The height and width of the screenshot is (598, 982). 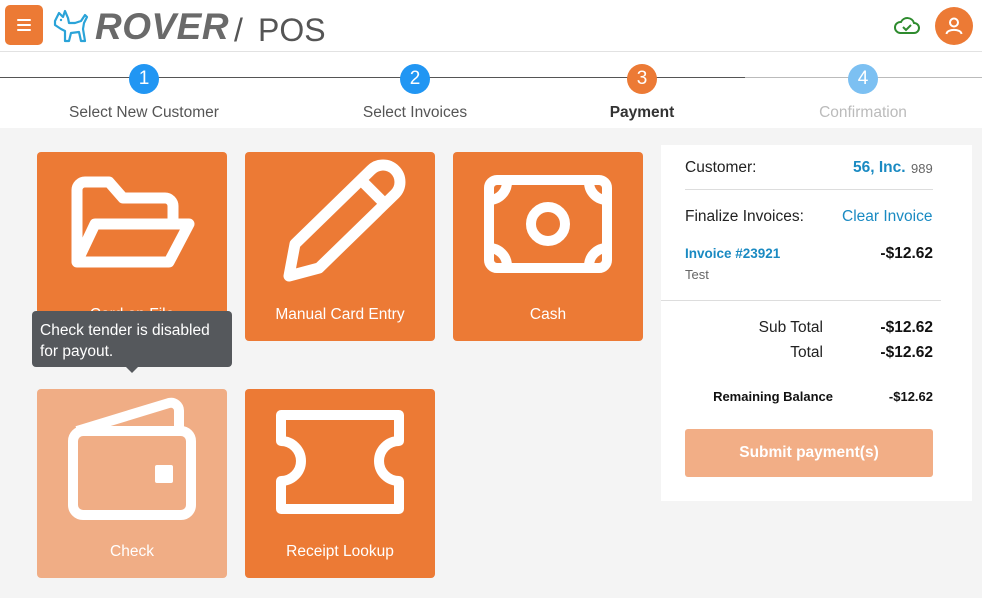 What do you see at coordinates (132, 458) in the screenshot?
I see `wallet-icon` at bounding box center [132, 458].